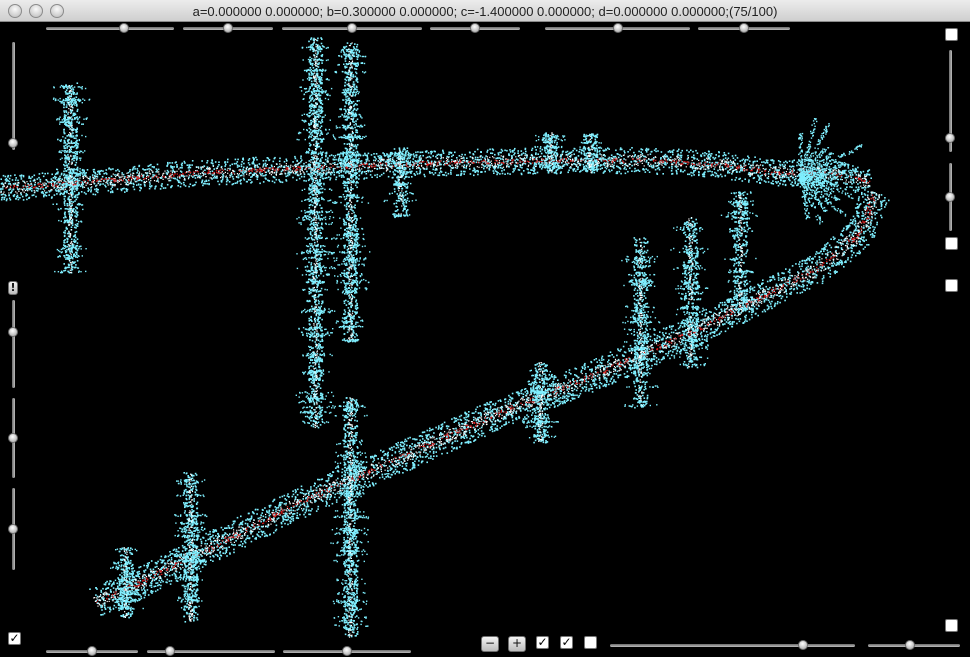 This screenshot has width=970, height=657. What do you see at coordinates (517, 644) in the screenshot?
I see `plus-button: +` at bounding box center [517, 644].